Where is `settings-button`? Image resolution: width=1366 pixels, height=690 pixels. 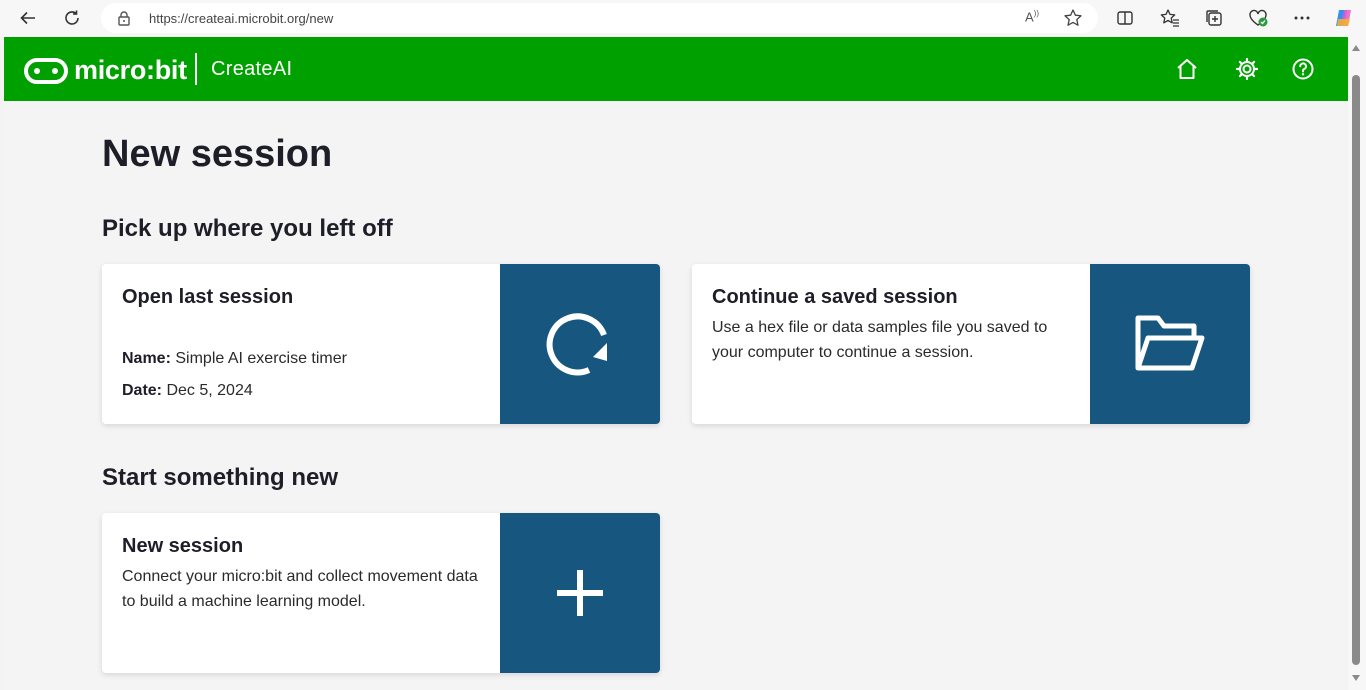 settings-button is located at coordinates (1247, 69).